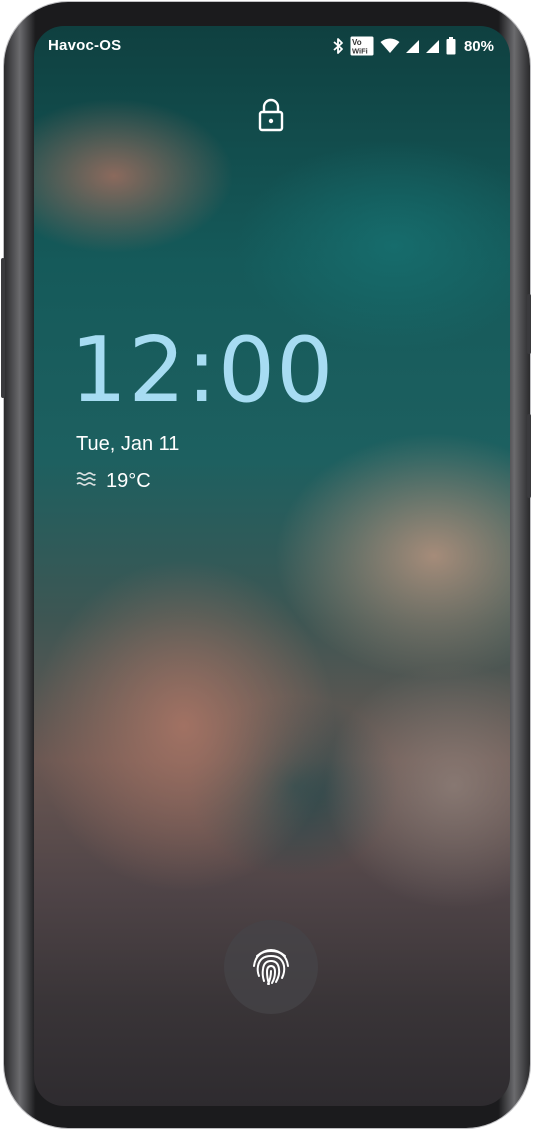 This screenshot has height=1130, width=534. I want to click on carrier-label: Havoc-OS, so click(85, 45).